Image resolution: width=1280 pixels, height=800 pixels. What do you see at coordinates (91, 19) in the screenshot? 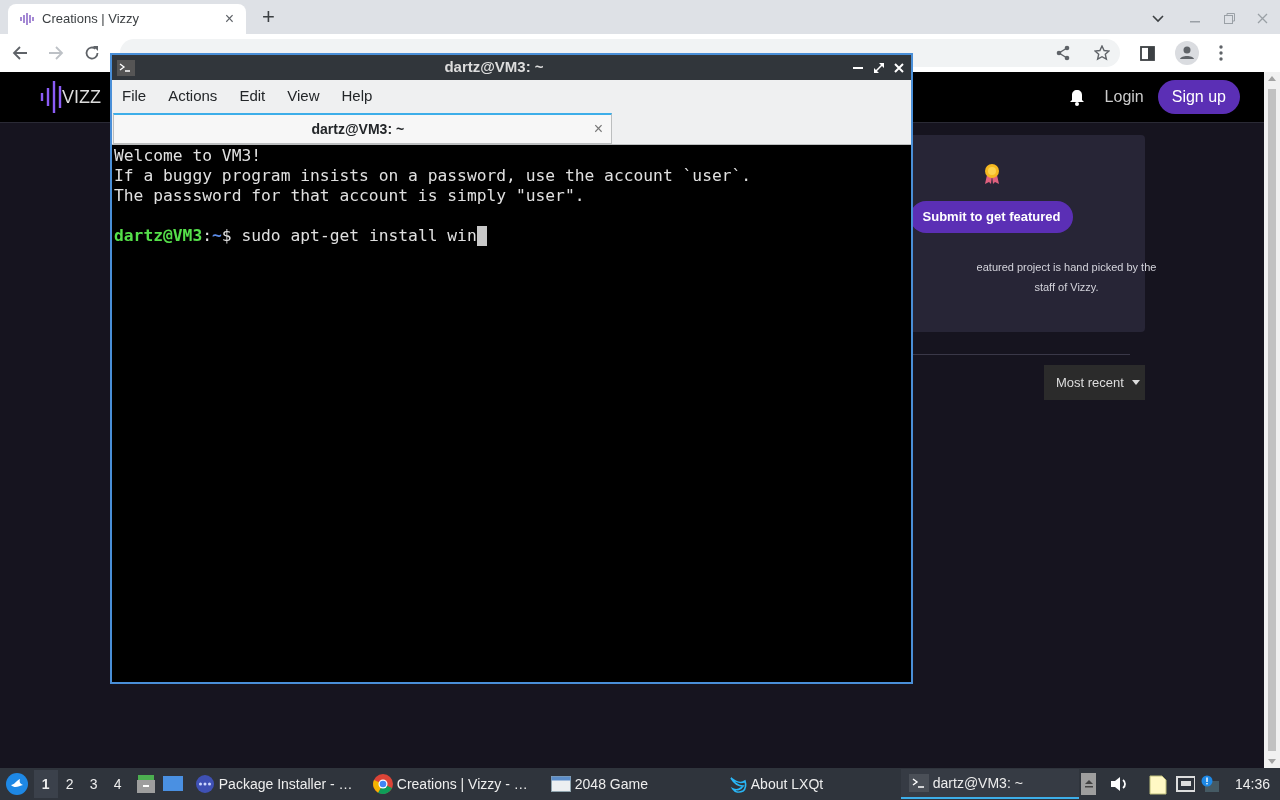
I see `tab-title: Creations | Vizzy` at bounding box center [91, 19].